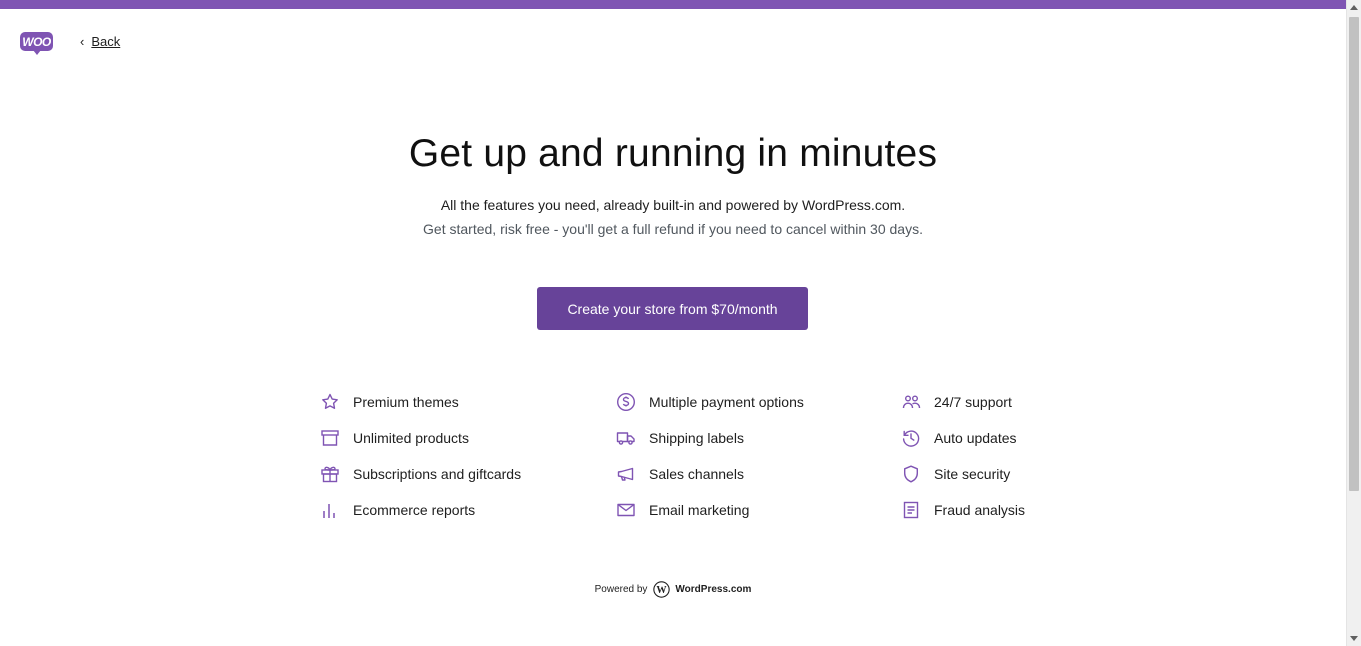 This screenshot has width=1361, height=646. I want to click on feature-label: Fraud analysis, so click(980, 510).